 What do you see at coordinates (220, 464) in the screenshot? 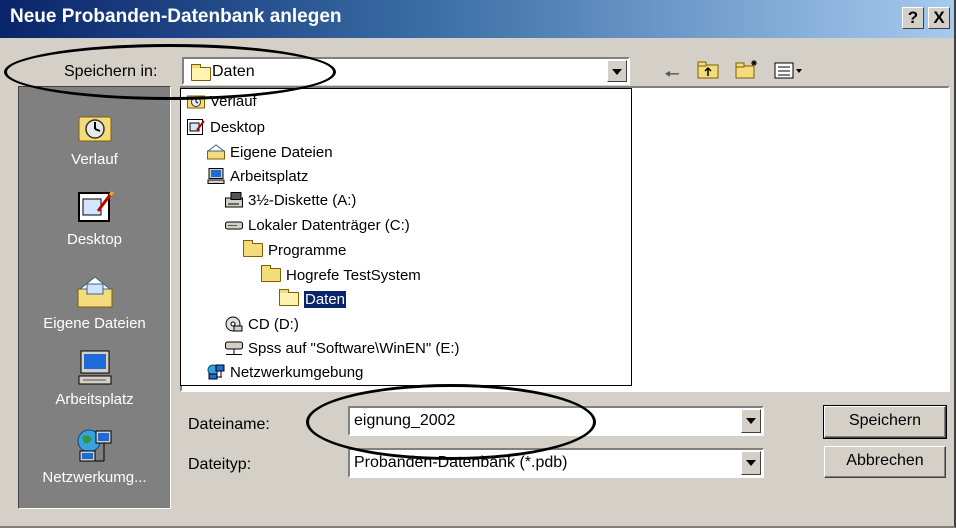
I see `filetype-label: Dateityp:` at bounding box center [220, 464].